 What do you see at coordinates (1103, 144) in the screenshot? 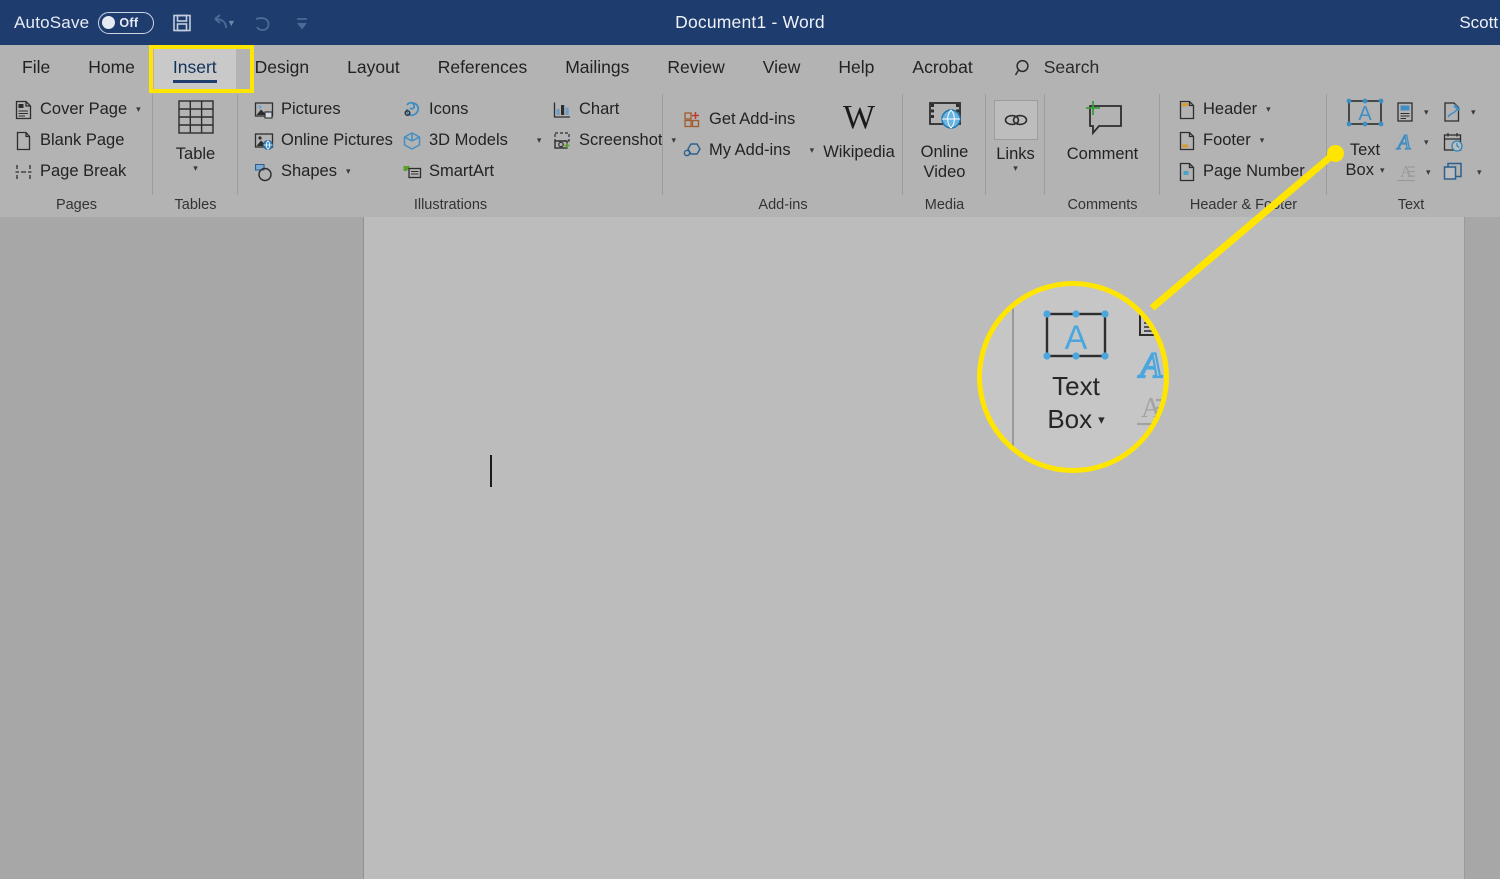
I see `comment-button: Comment` at bounding box center [1103, 144].